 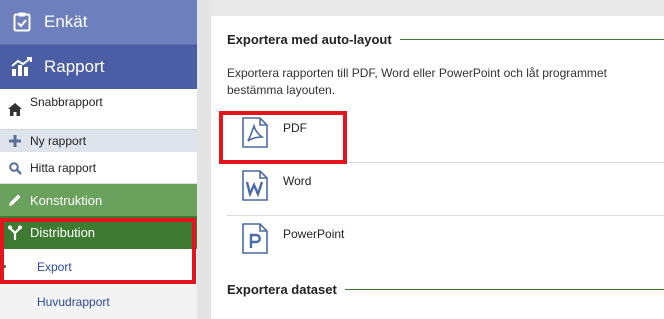 I want to click on panel-divider, so click(x=204, y=159).